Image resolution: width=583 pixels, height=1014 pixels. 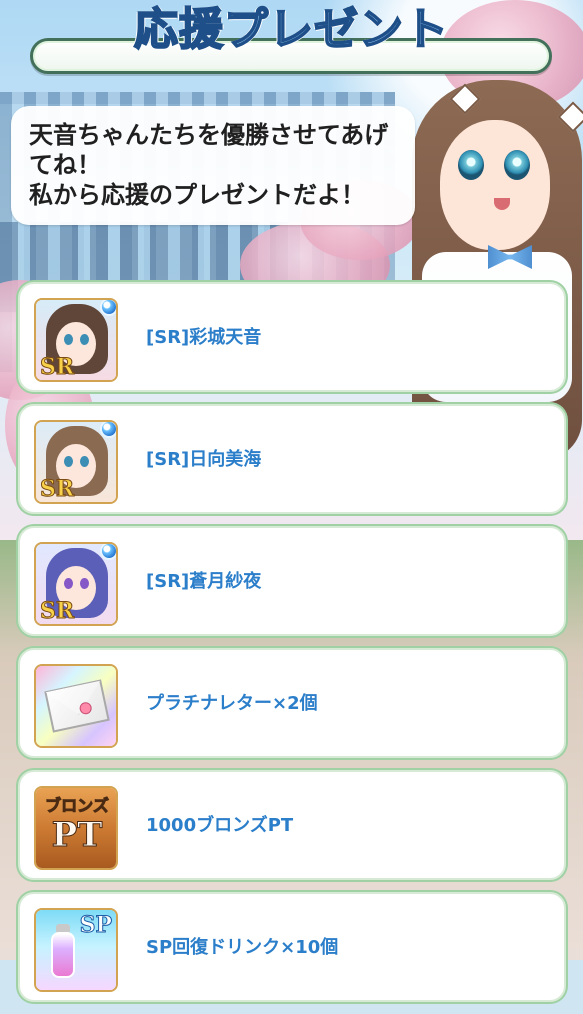 What do you see at coordinates (63, 955) in the screenshot?
I see `drink-bottle-icon` at bounding box center [63, 955].